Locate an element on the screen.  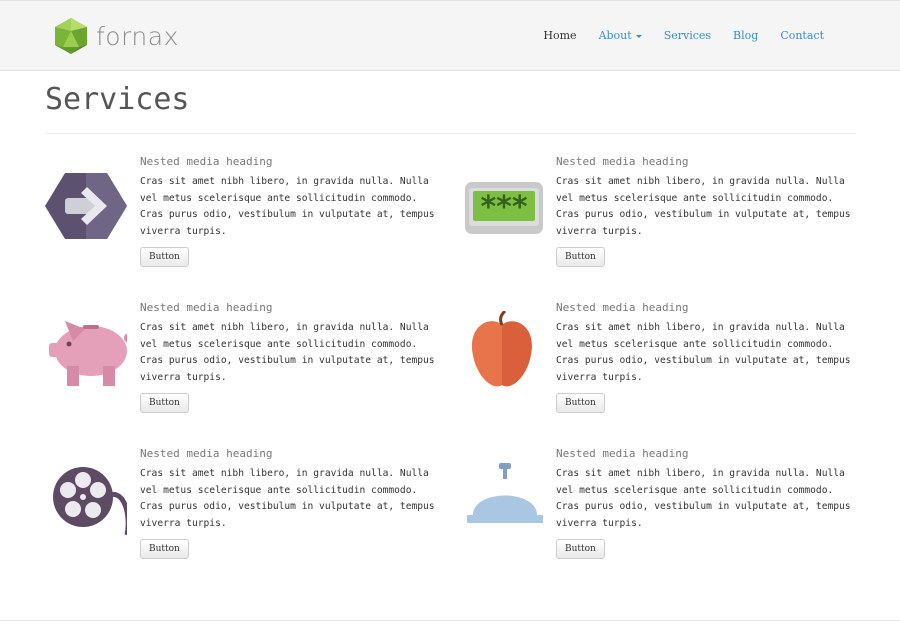
nav-contact: Contact is located at coordinates (802, 35).